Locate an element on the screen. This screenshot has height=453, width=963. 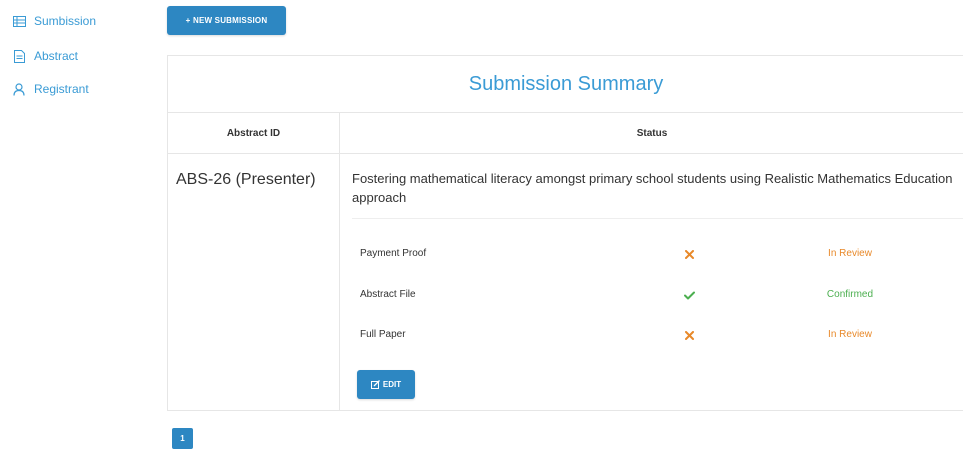
status-badge: Confirmed is located at coordinates (850, 294).